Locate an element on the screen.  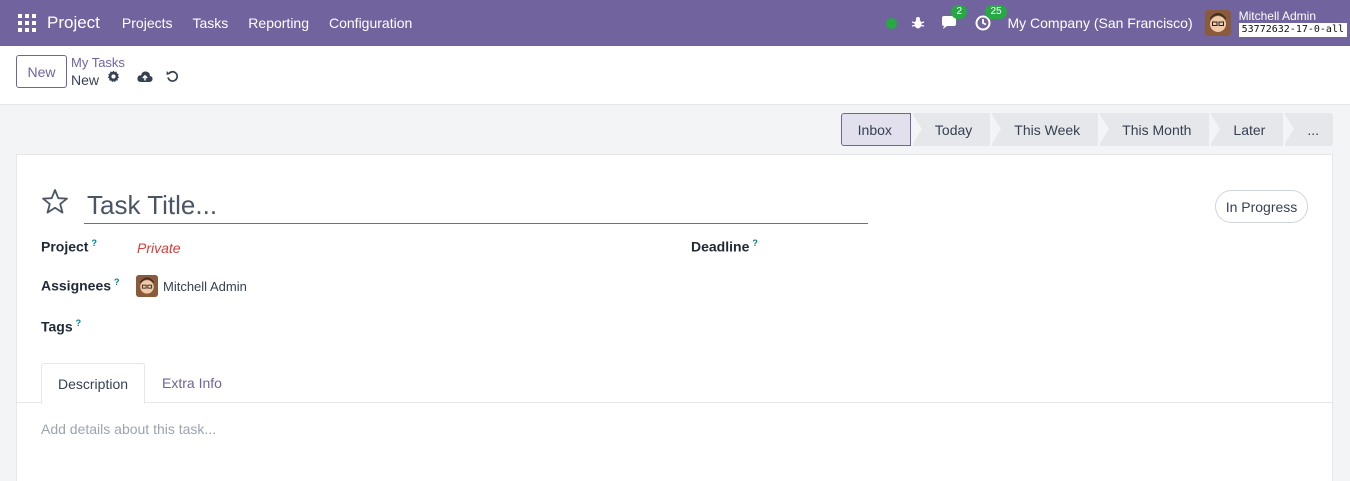
assignee-tag: Mitchell Admin is located at coordinates (191, 286).